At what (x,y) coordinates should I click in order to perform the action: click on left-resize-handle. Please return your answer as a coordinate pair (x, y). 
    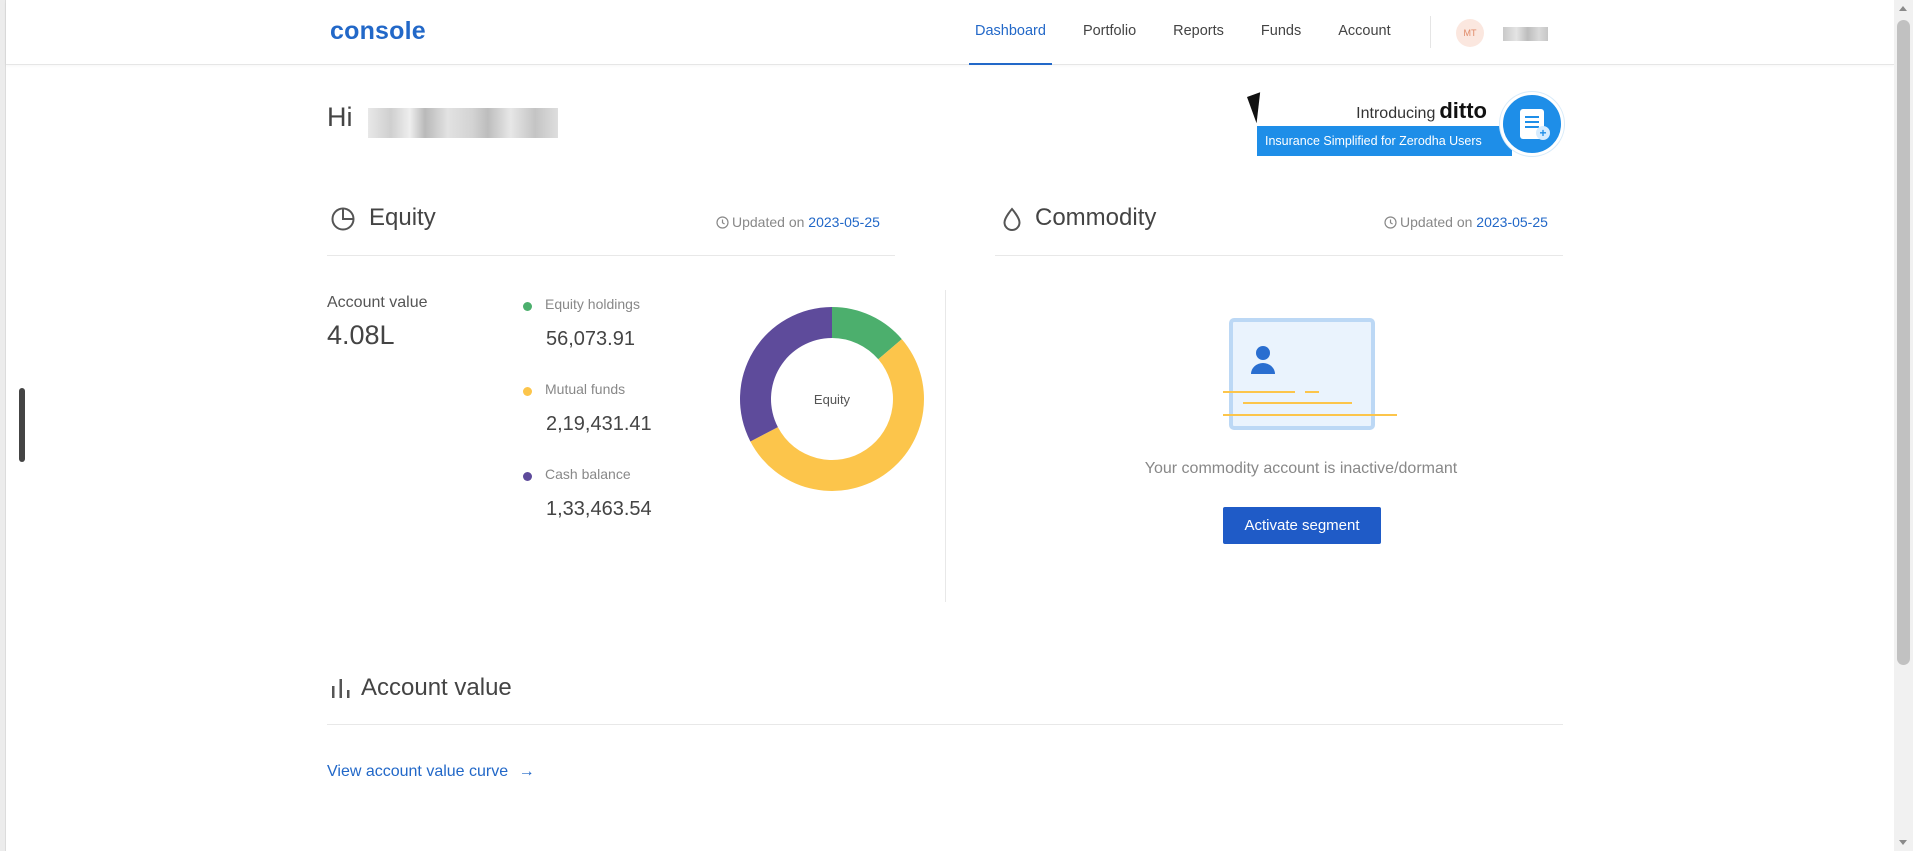
    Looking at the image, I should click on (22, 425).